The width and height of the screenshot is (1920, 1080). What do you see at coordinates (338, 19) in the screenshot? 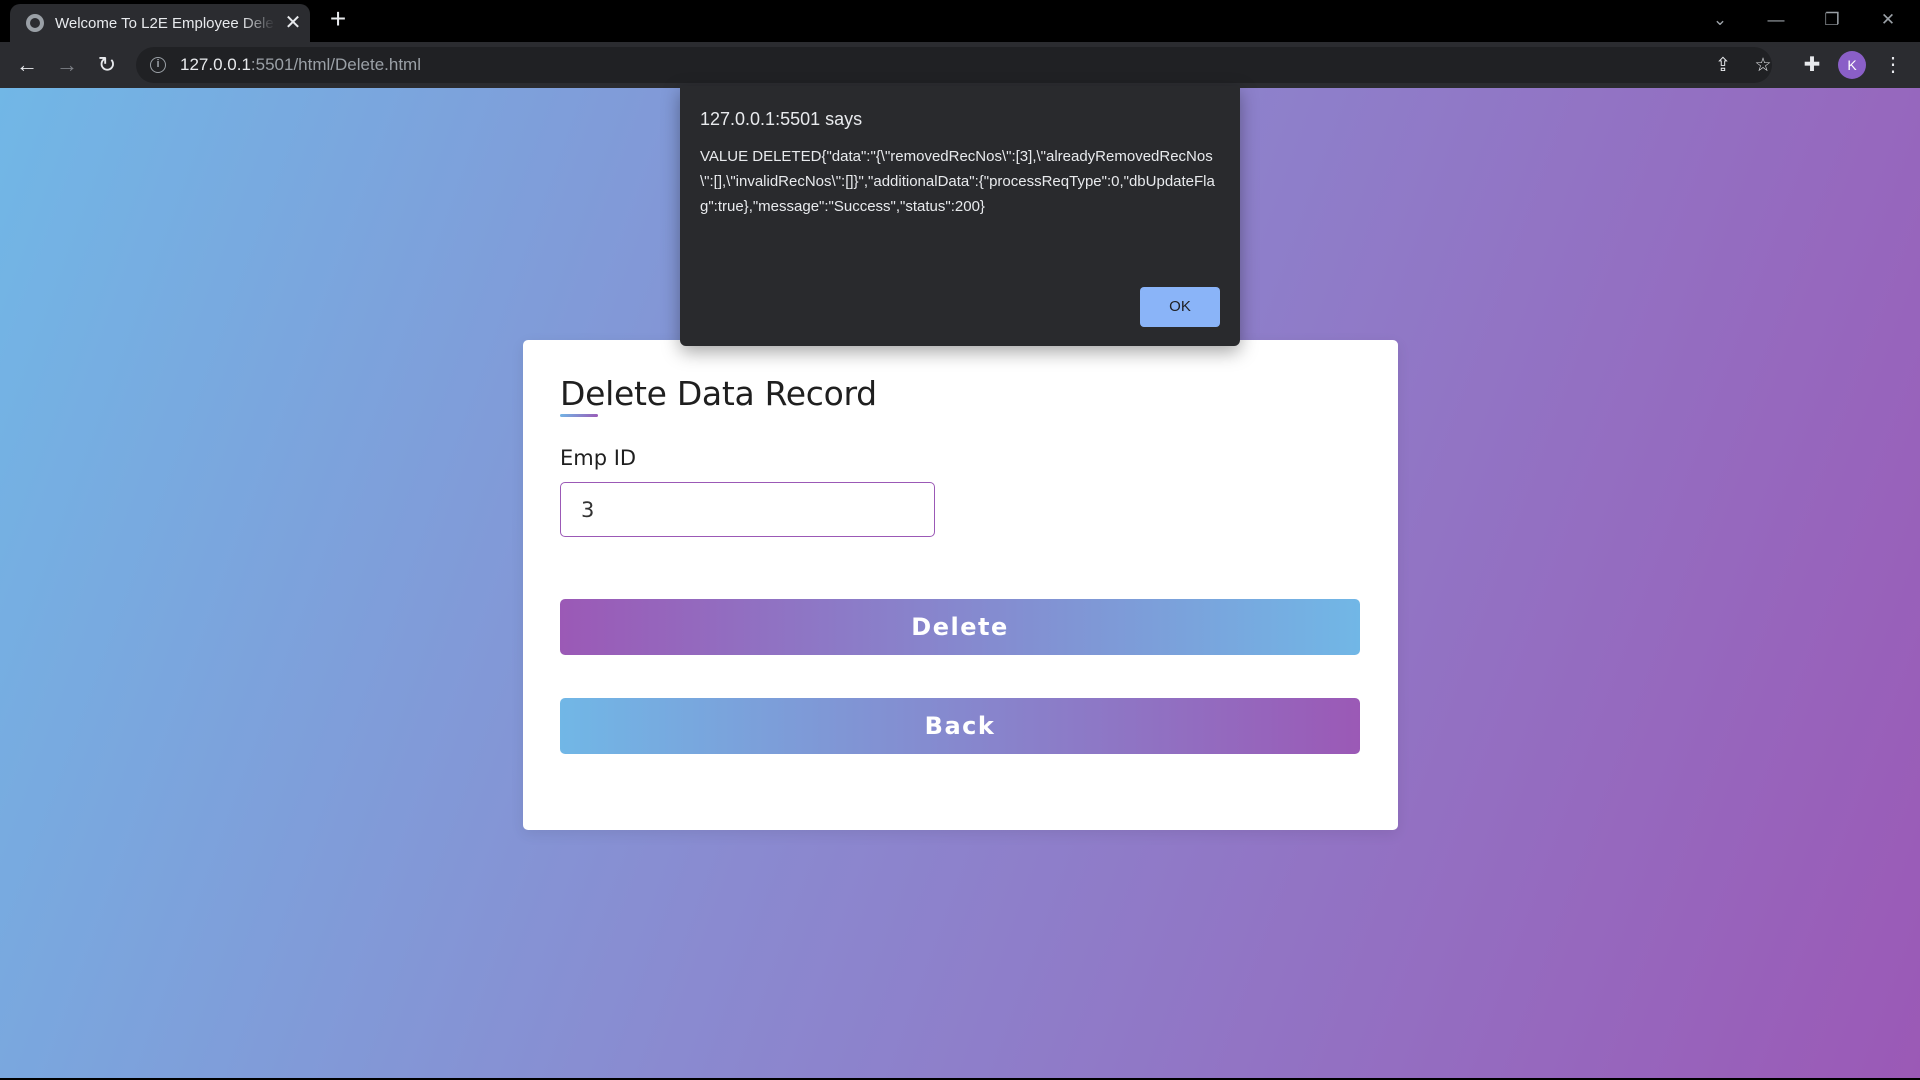
I see `new-tab-button: +` at bounding box center [338, 19].